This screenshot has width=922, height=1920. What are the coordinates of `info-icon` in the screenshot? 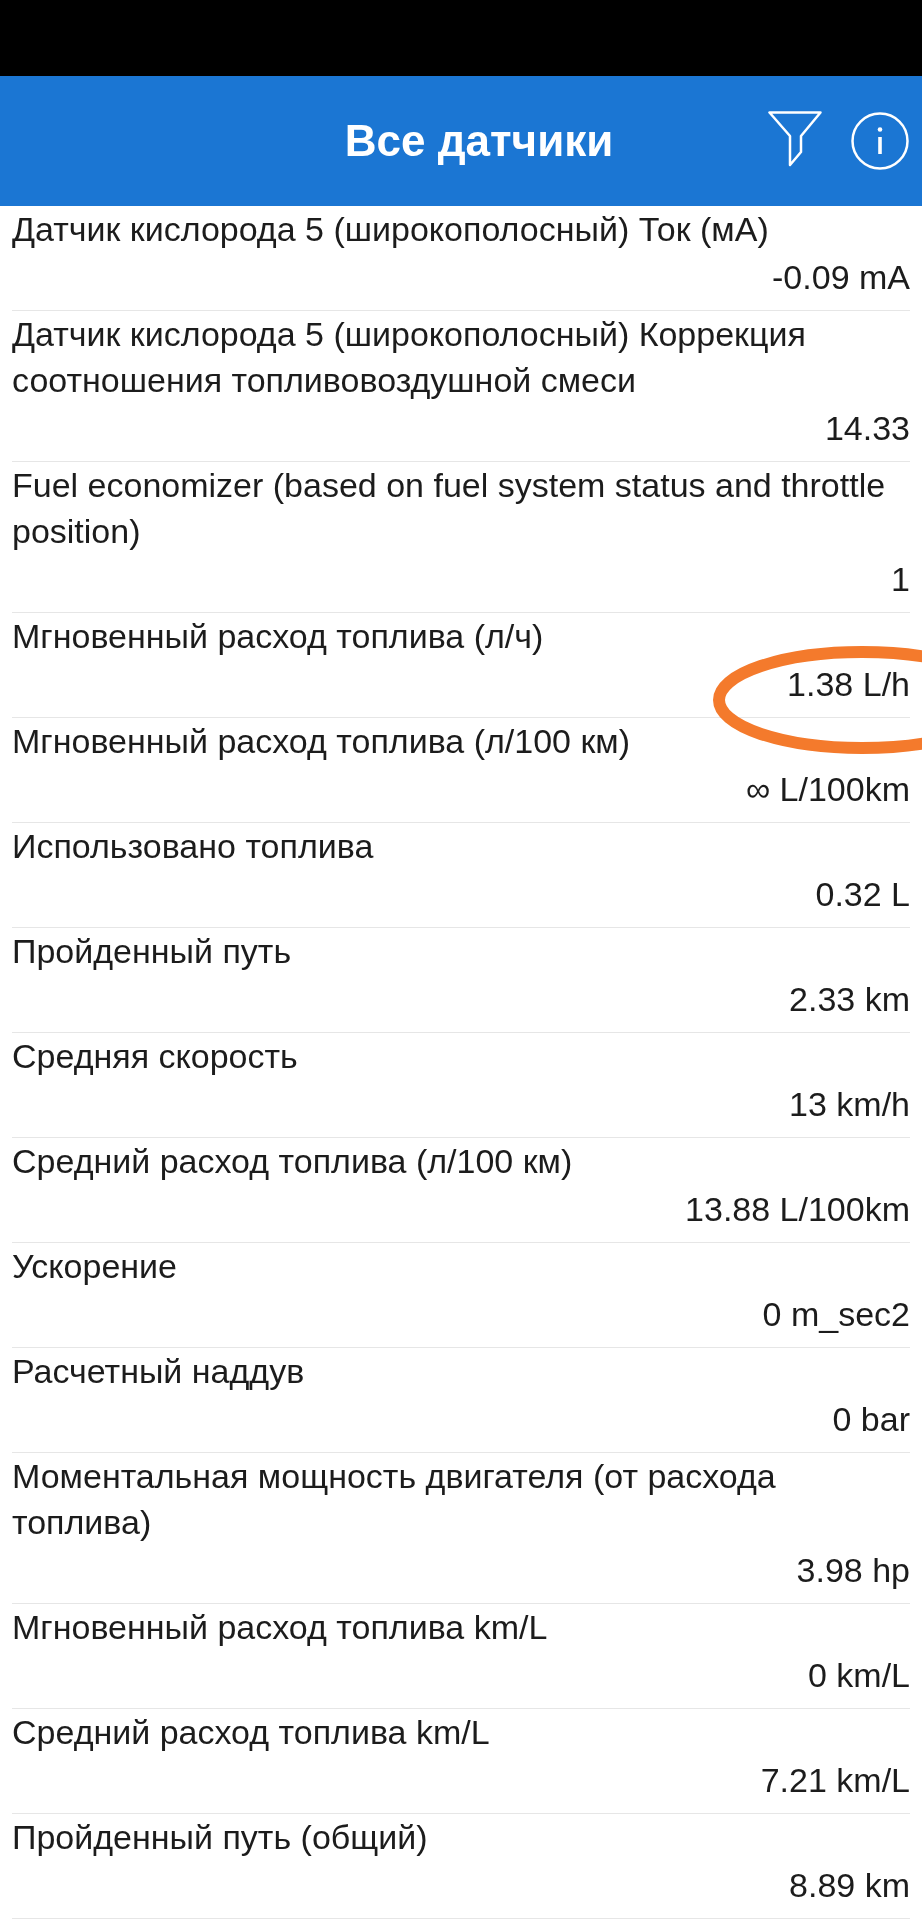 It's located at (880, 141).